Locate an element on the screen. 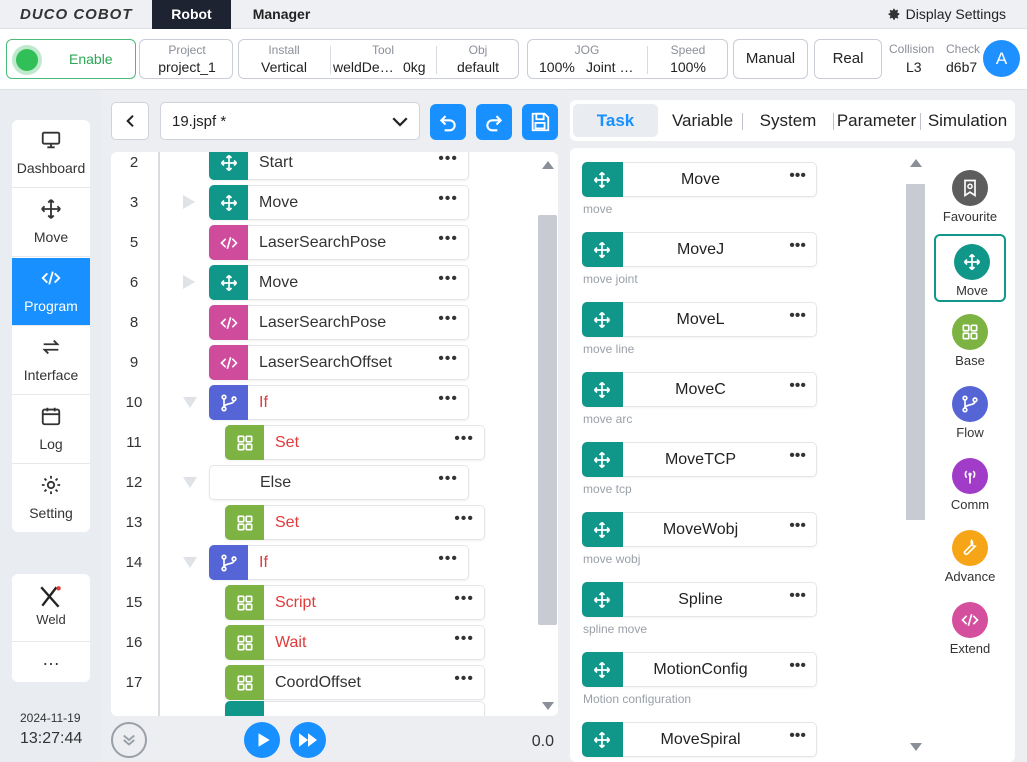 The height and width of the screenshot is (762, 1027). command-item: Spline ••• is located at coordinates (699, 599).